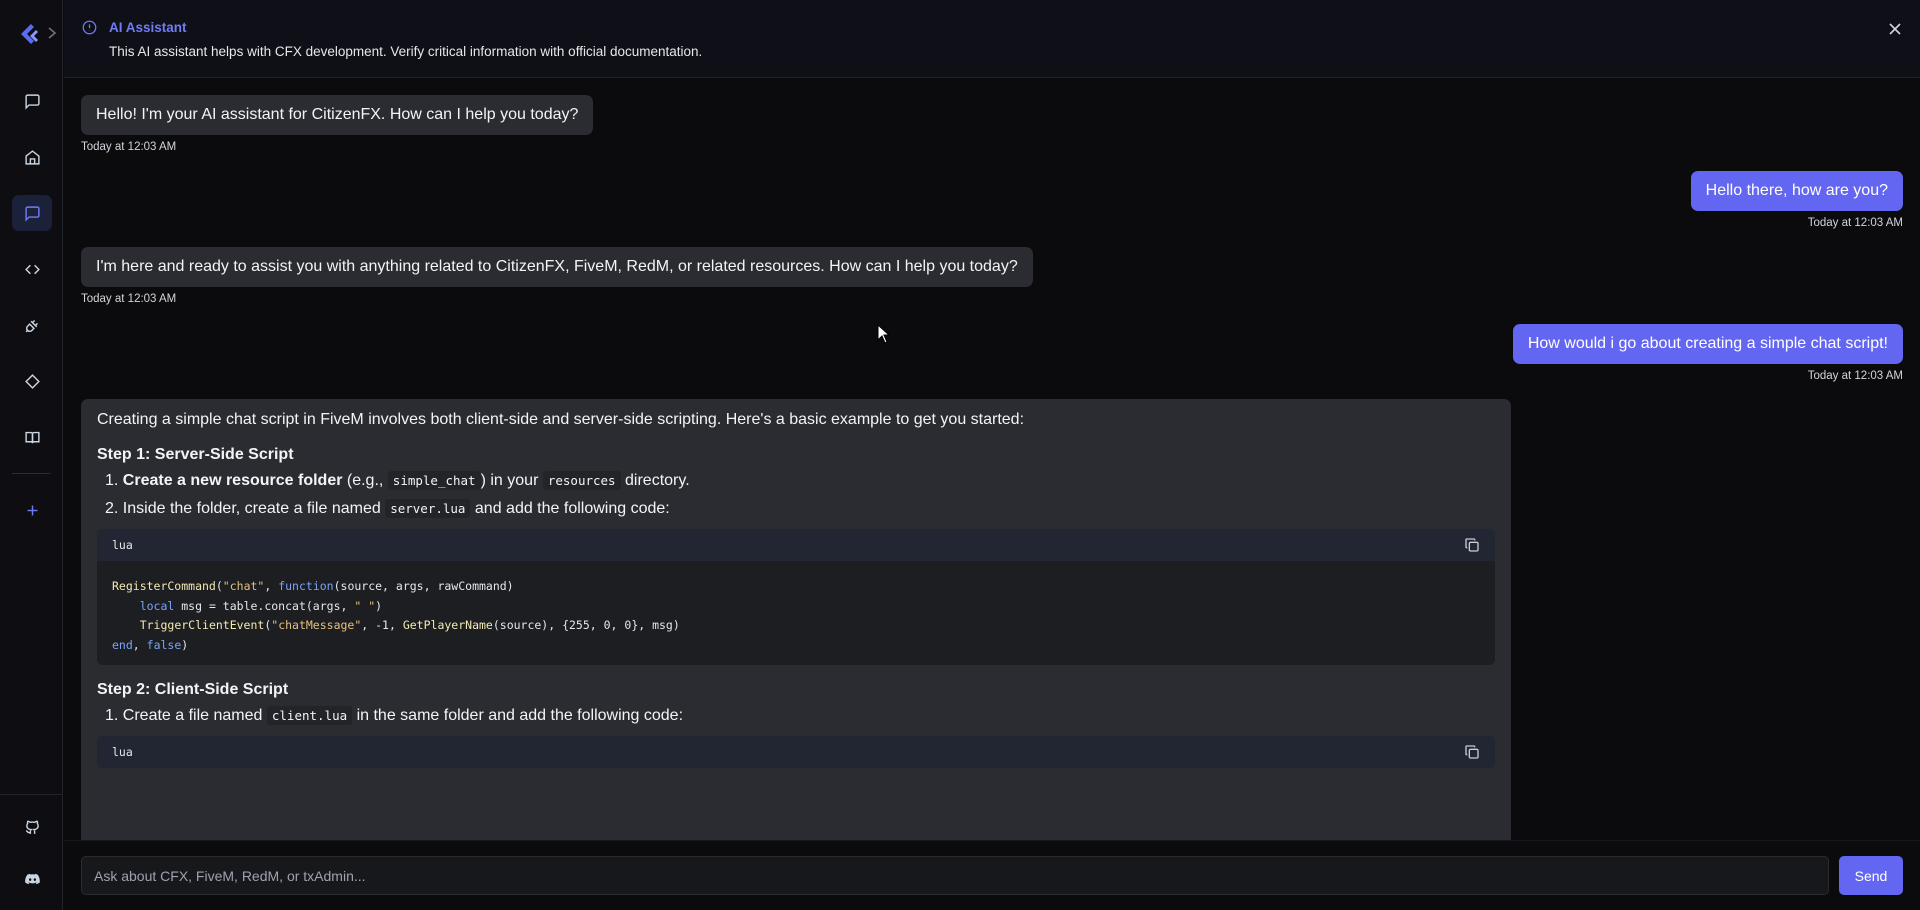 This screenshot has height=910, width=1920. Describe the element at coordinates (193, 689) in the screenshot. I see `step2-heading: Step 2: Client-Side Script` at that location.